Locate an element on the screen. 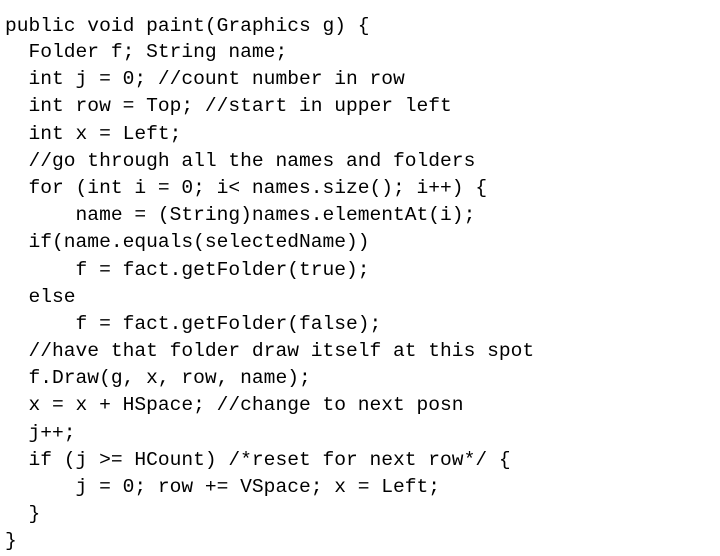  code-line: int row = Top; //start in upper left is located at coordinates (228, 106).